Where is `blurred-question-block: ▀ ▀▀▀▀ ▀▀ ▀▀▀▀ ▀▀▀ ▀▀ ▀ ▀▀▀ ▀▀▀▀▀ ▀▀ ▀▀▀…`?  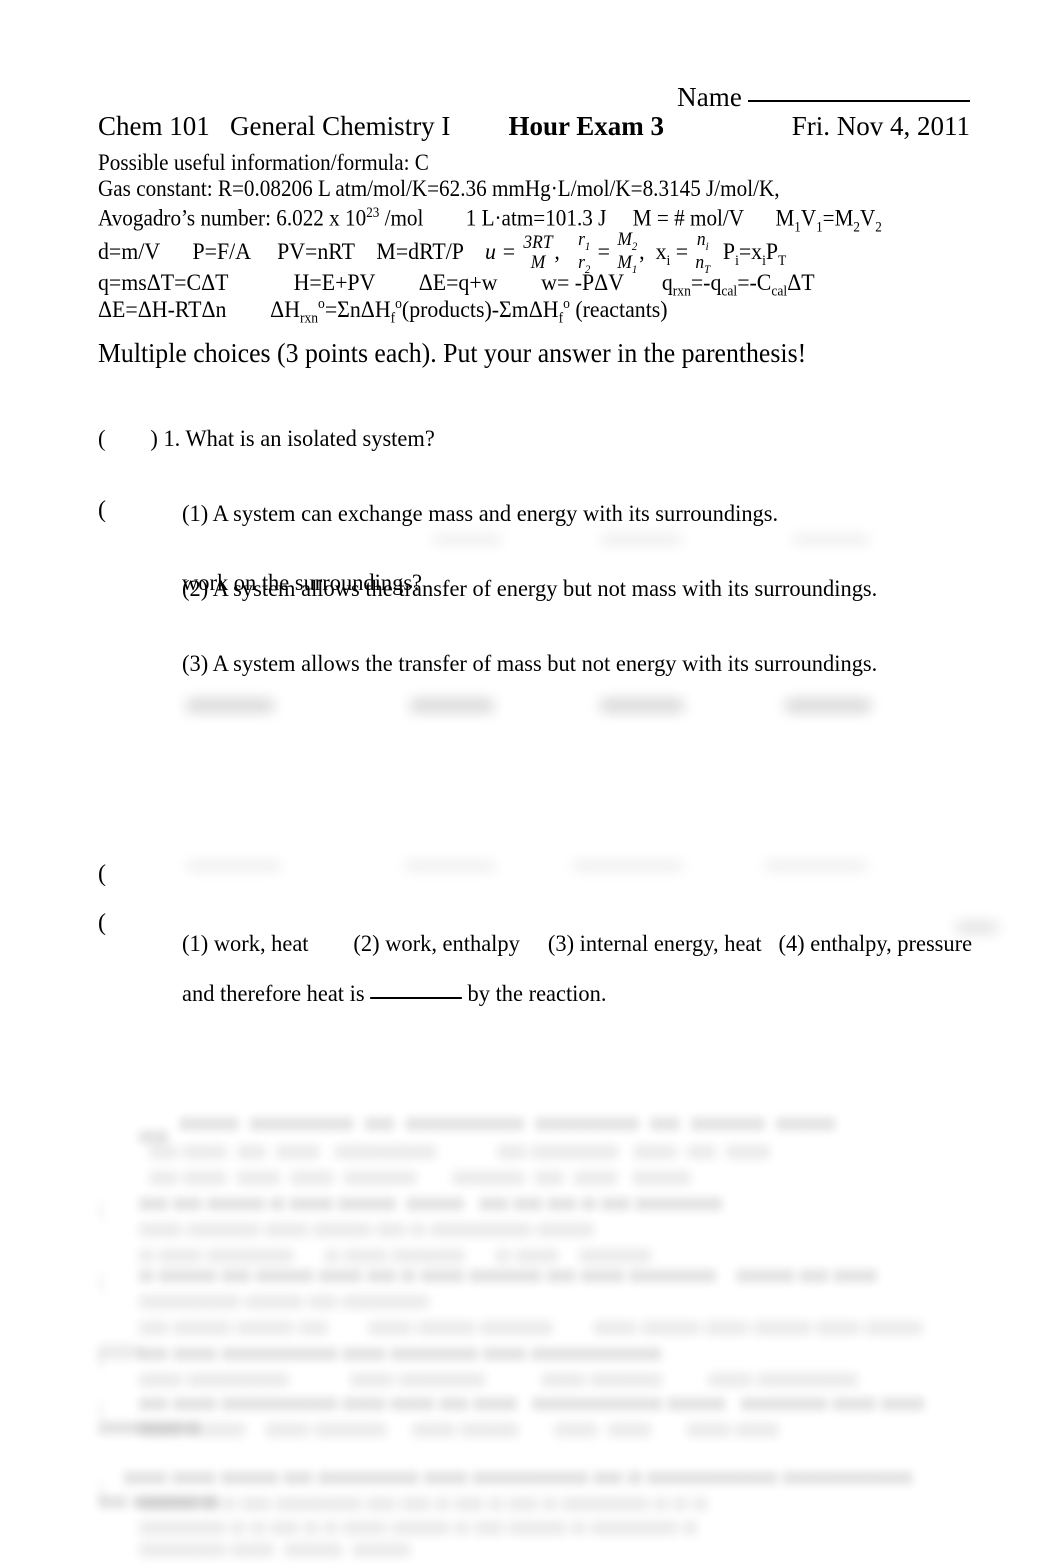 blurred-question-block: ▀ ▀▀▀▀ ▀▀ ▀▀▀▀ ▀▀▀ ▀▀ ▀ ▀▀▀ ▀▀▀▀▀ ▀▀ ▀▀▀… is located at coordinates (507, 1282).